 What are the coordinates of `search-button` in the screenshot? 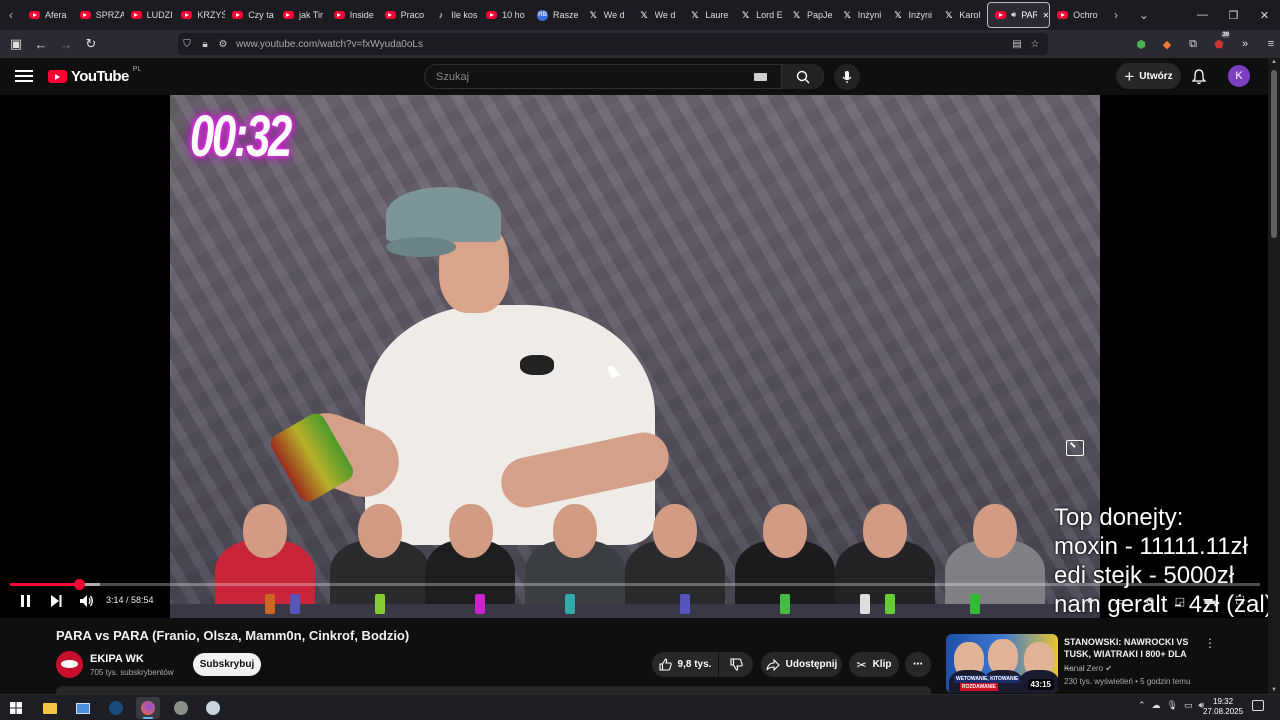 It's located at (802, 76).